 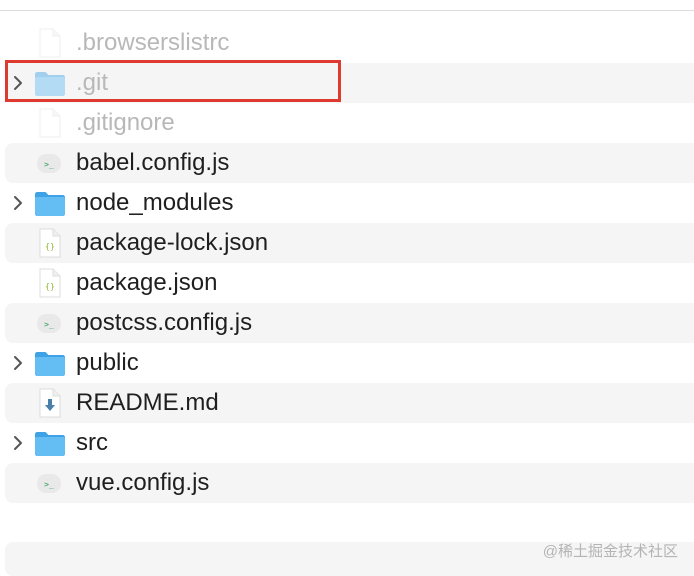 I want to click on file-name: .gitignore, so click(x=125, y=122).